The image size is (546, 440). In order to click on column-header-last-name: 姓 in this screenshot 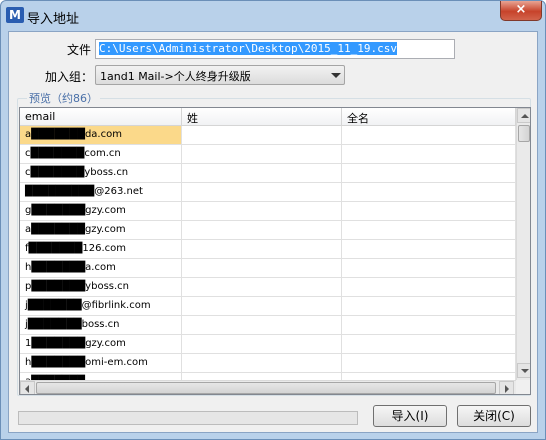, I will do `click(262, 117)`.